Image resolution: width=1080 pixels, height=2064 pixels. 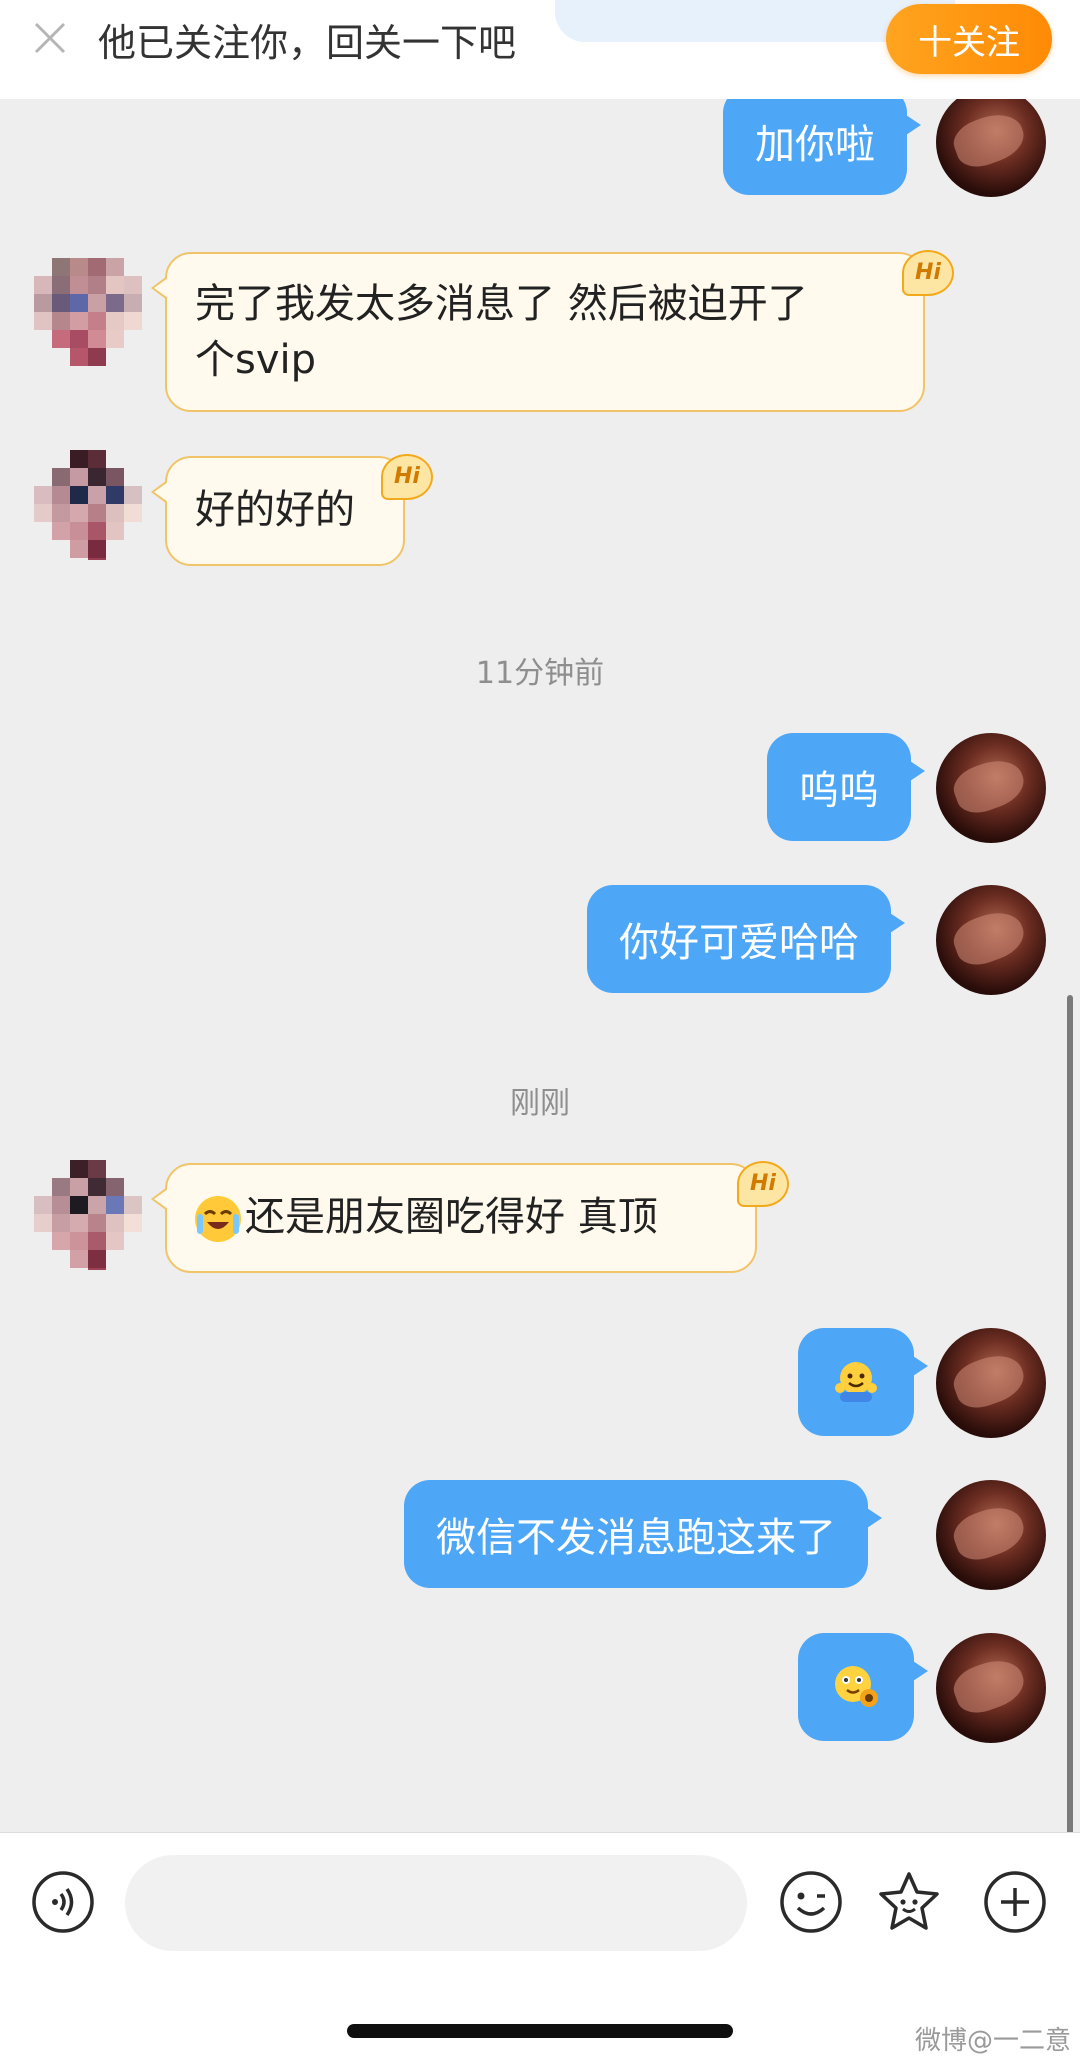 What do you see at coordinates (540, 49) in the screenshot?
I see `follow-back-banner: 他已关注你，回关一下吧 十关注` at bounding box center [540, 49].